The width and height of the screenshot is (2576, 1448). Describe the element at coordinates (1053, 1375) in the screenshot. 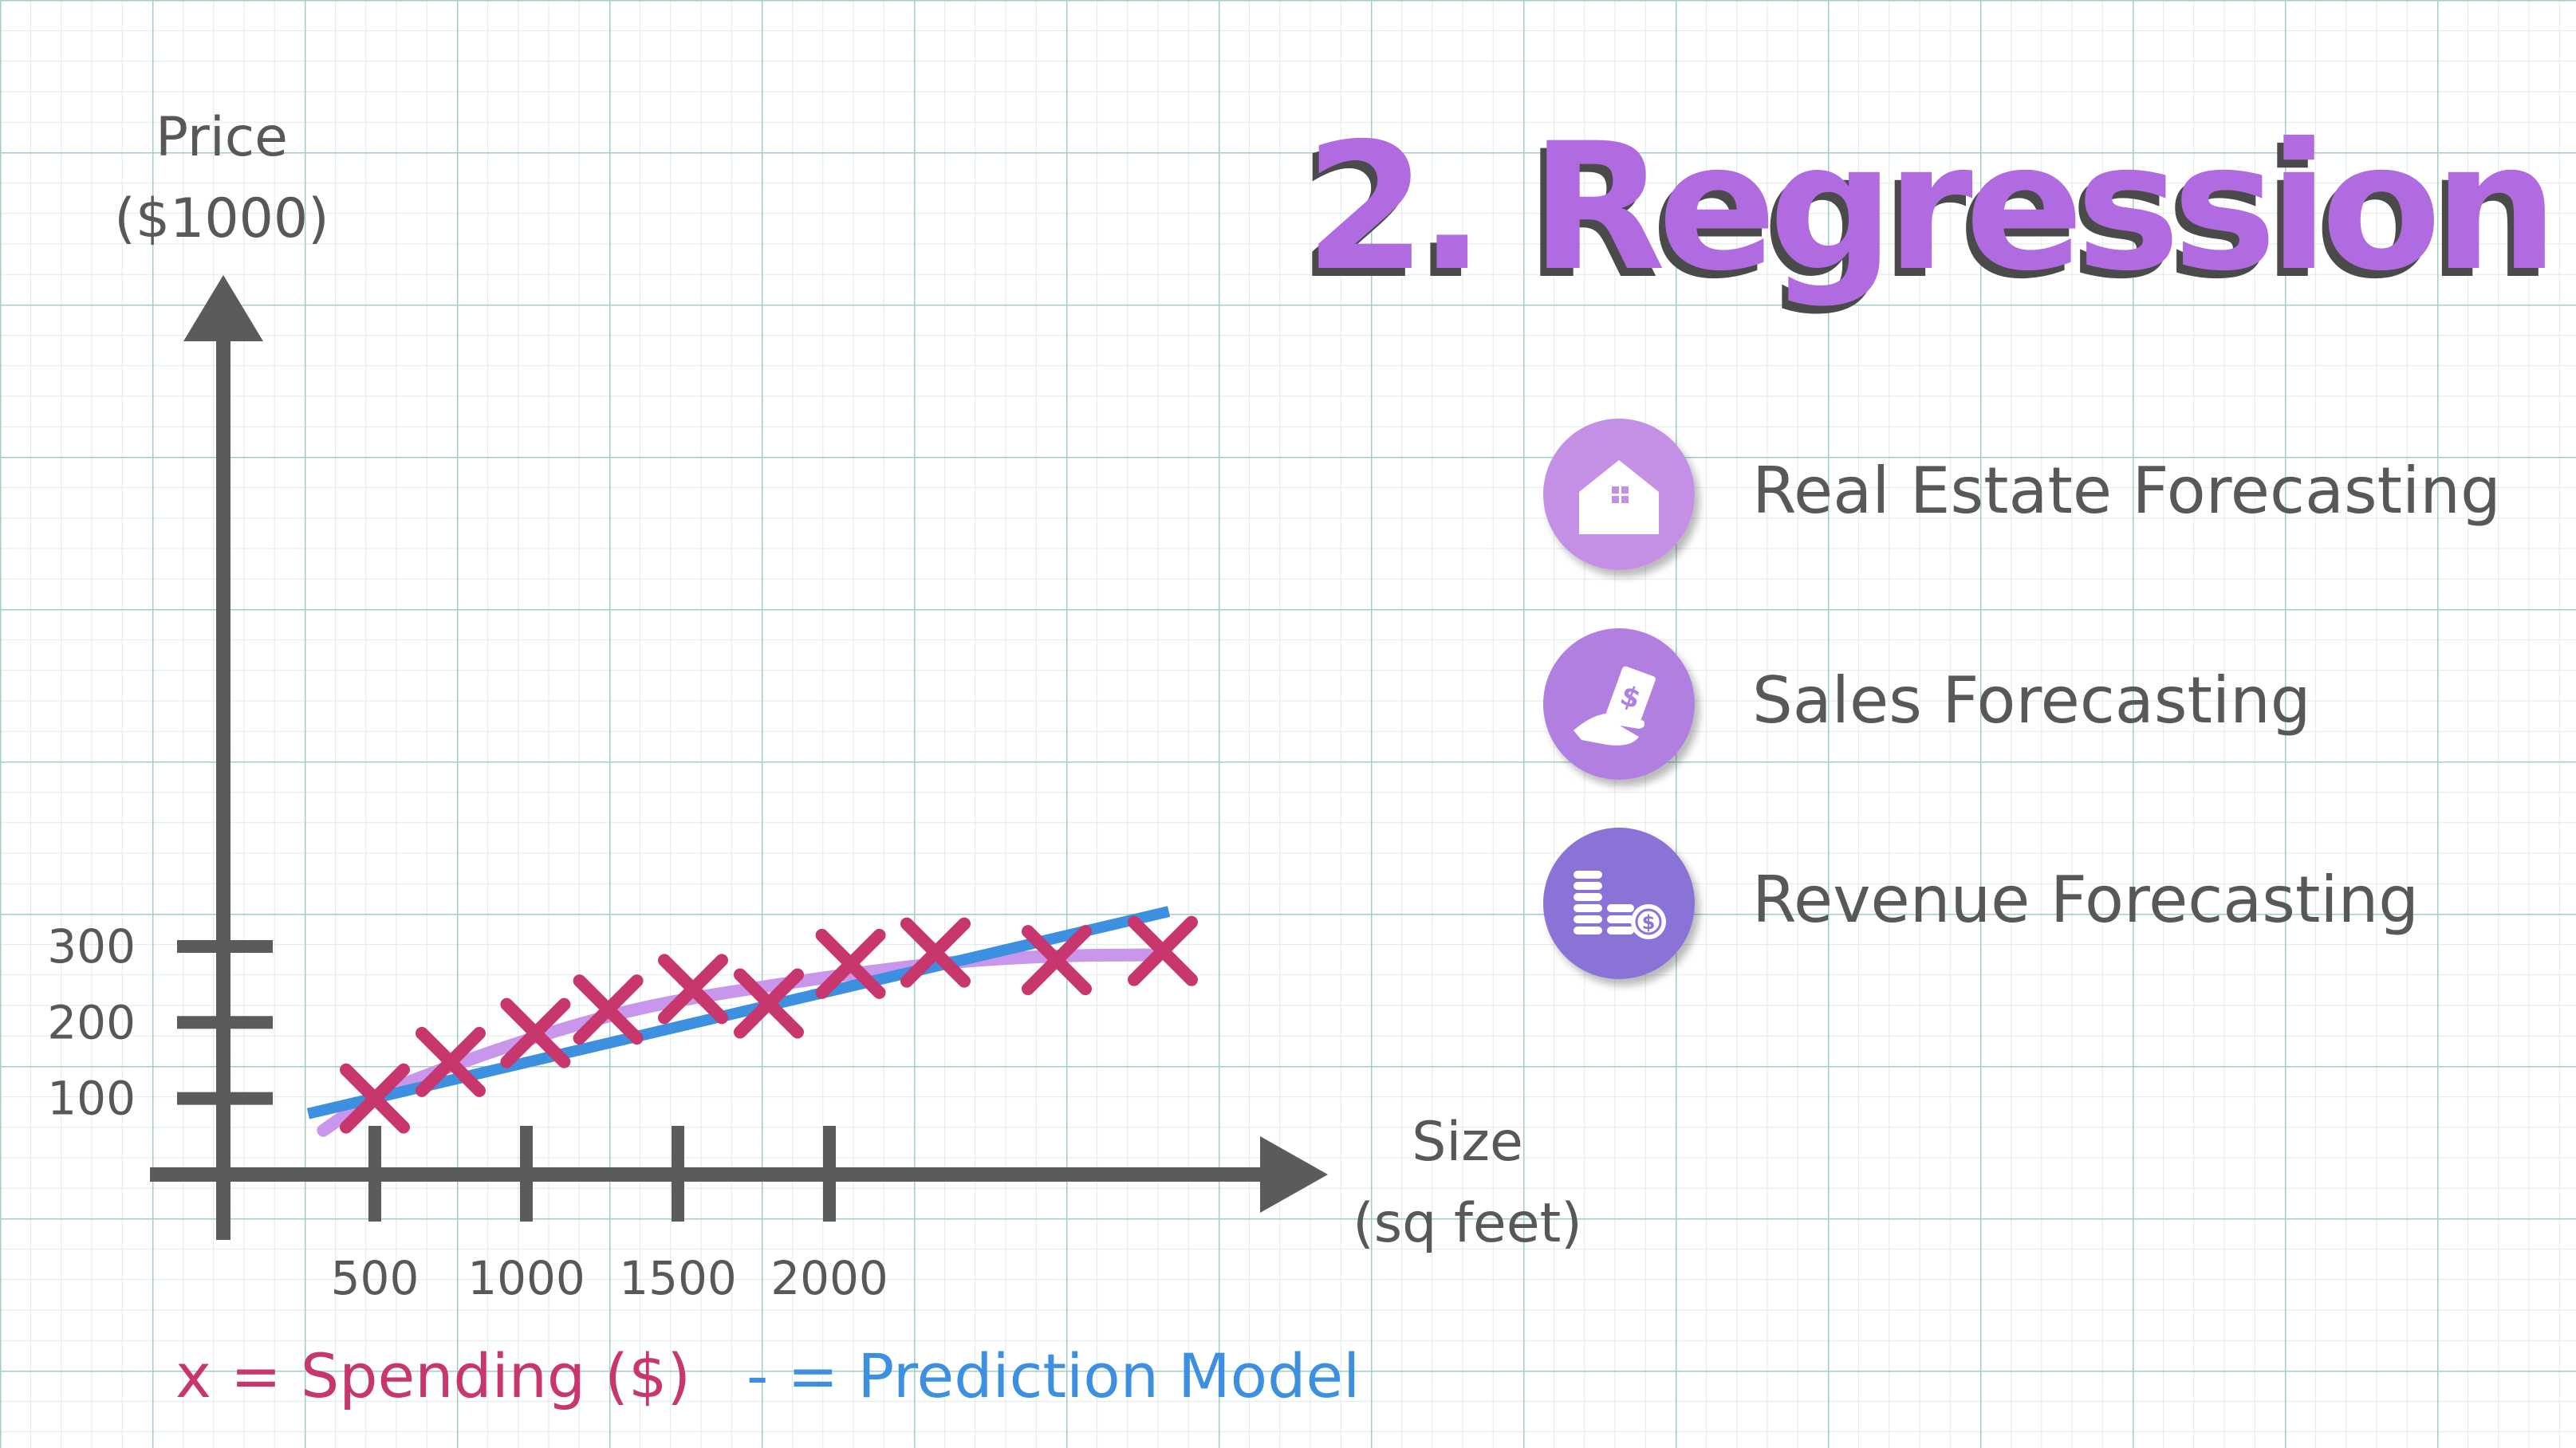

I see `legend-item: - = Prediction Model` at that location.